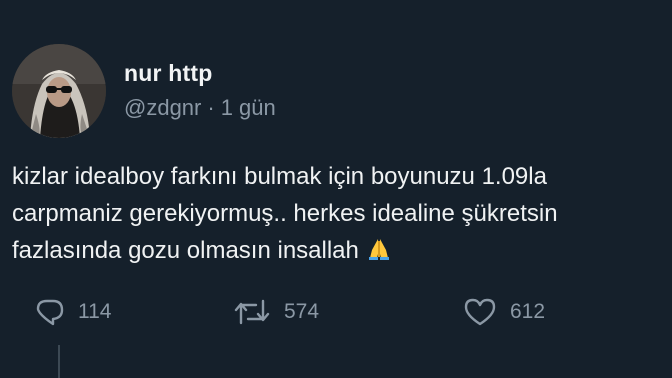 The width and height of the screenshot is (672, 378). What do you see at coordinates (336, 316) in the screenshot?
I see `action-bar: 114 574 612` at bounding box center [336, 316].